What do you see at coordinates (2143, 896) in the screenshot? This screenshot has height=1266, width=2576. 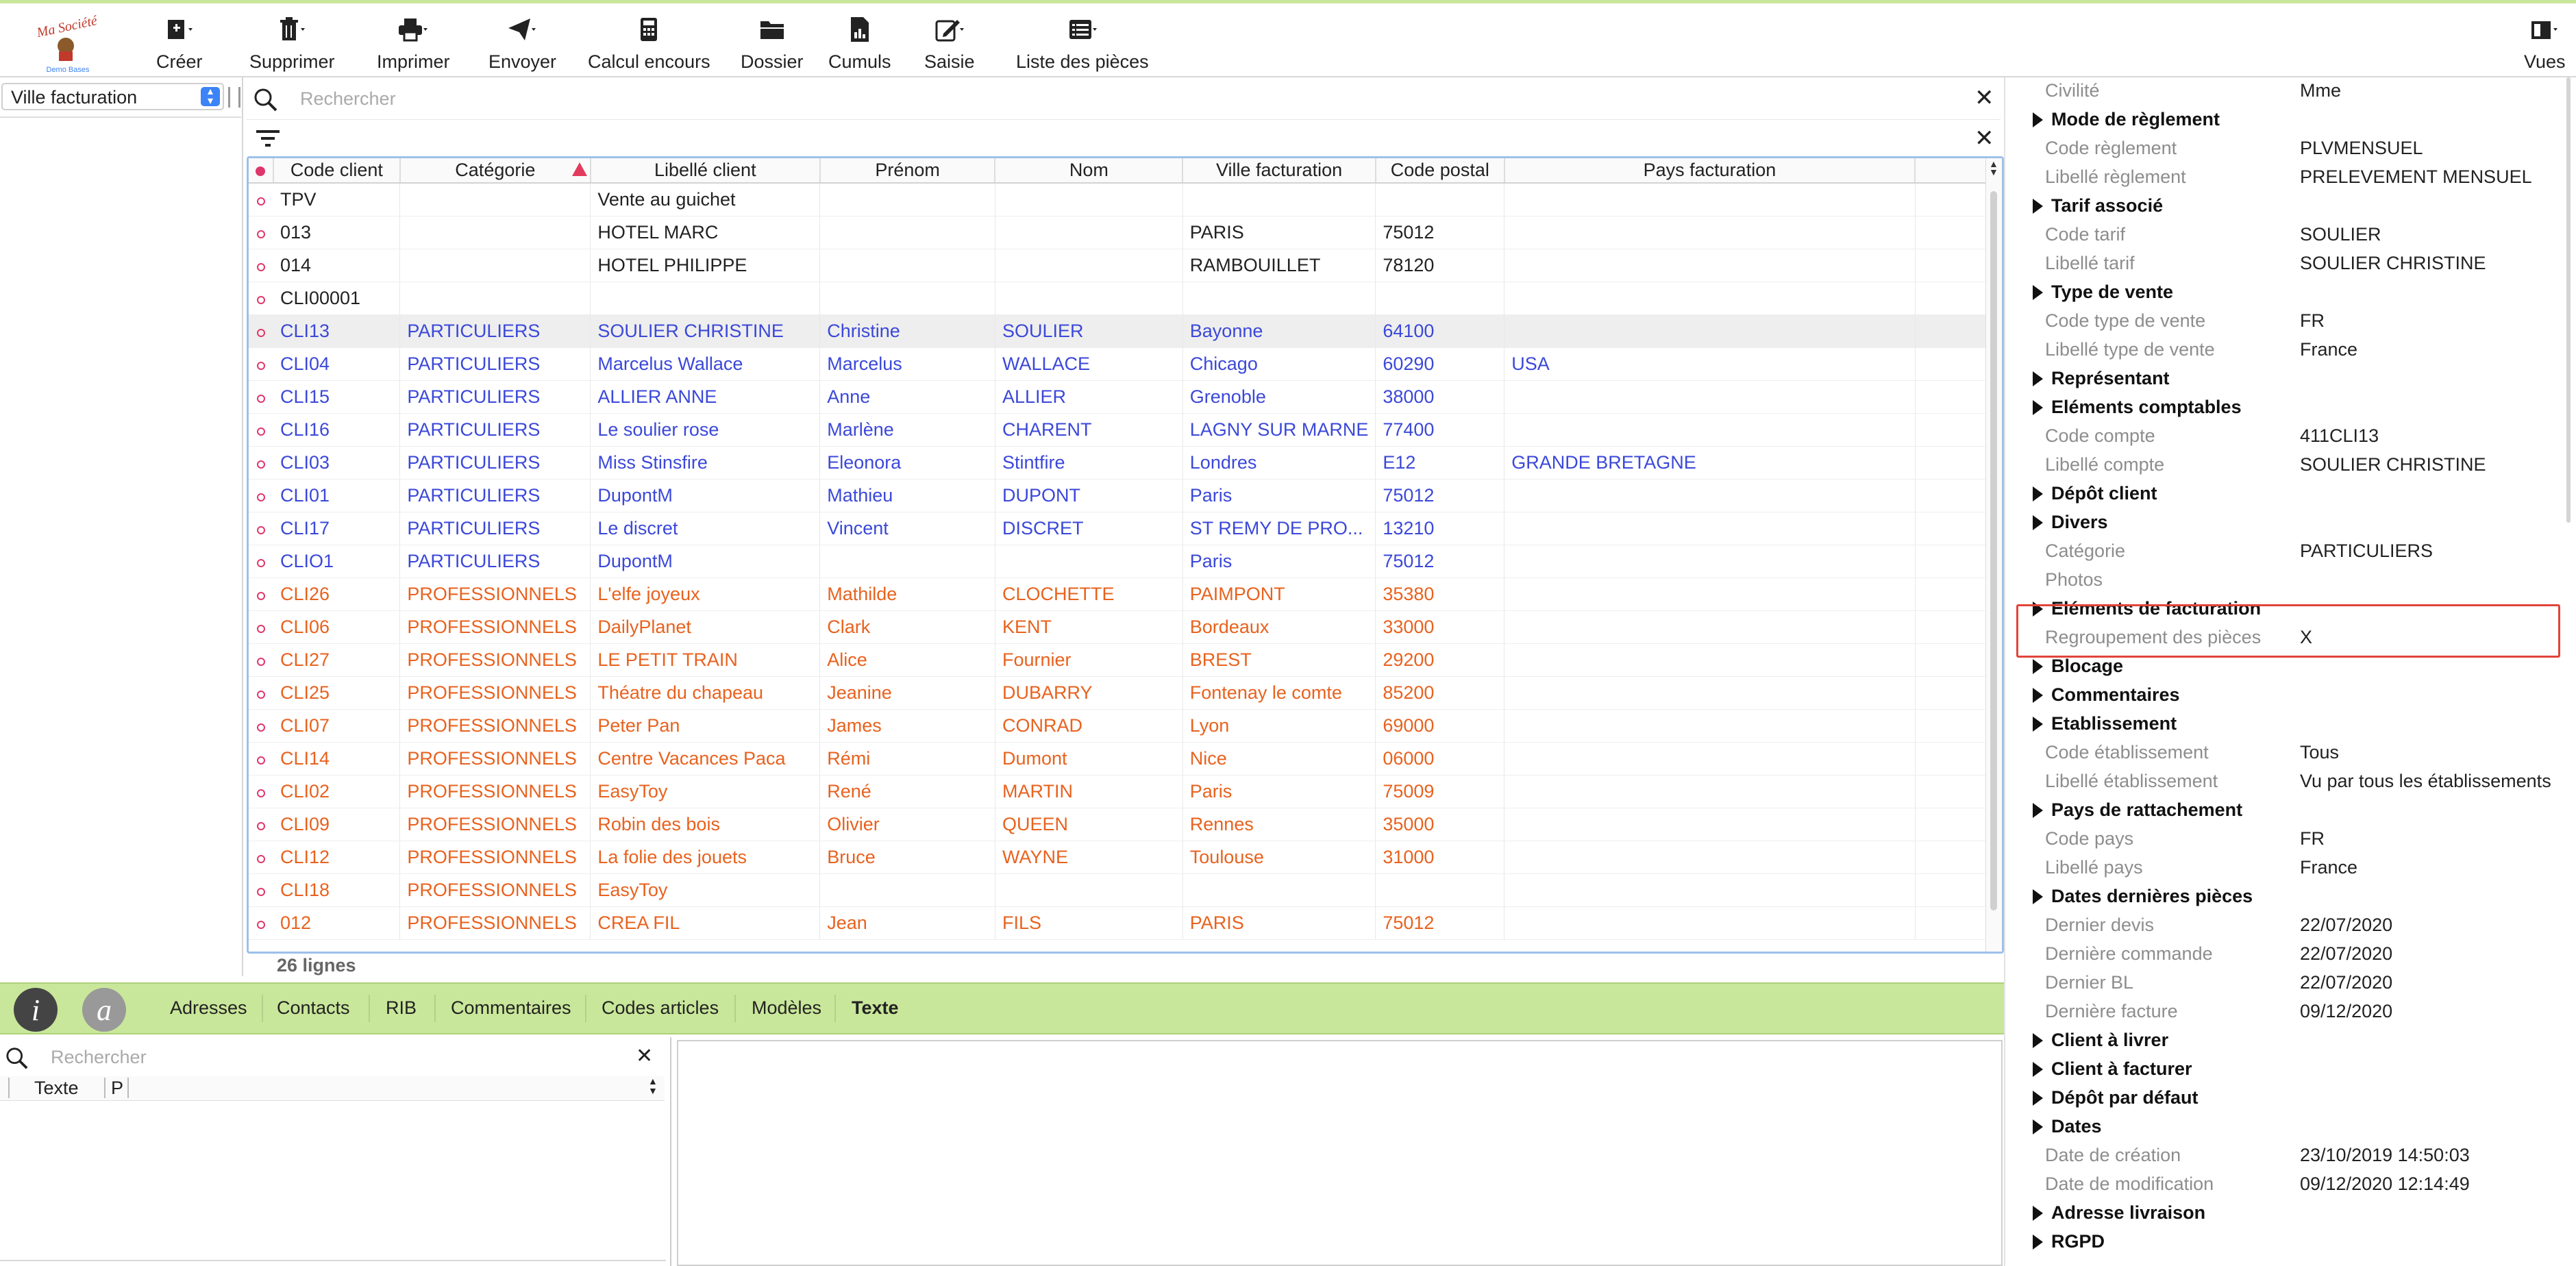 I see `section-toggle: Dates dernières pièces` at bounding box center [2143, 896].